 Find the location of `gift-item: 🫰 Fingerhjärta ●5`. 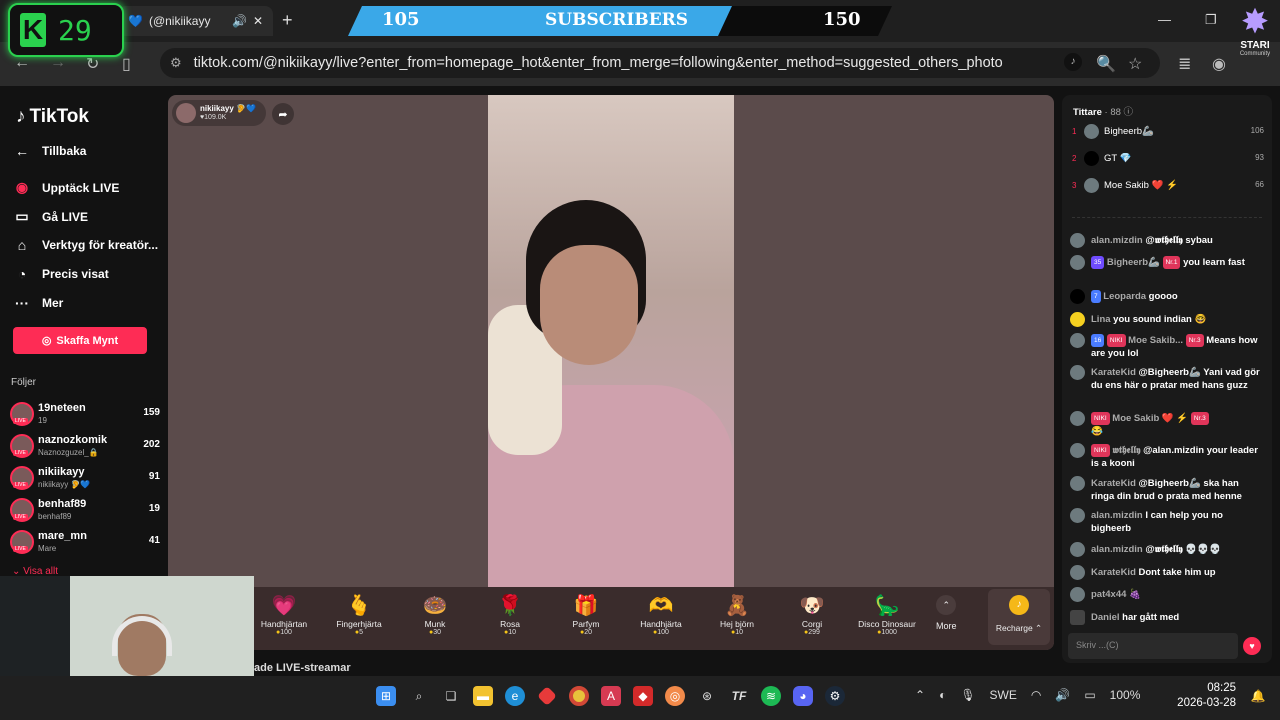

gift-item: 🫰 Fingerhjärta ●5 is located at coordinates (359, 614).